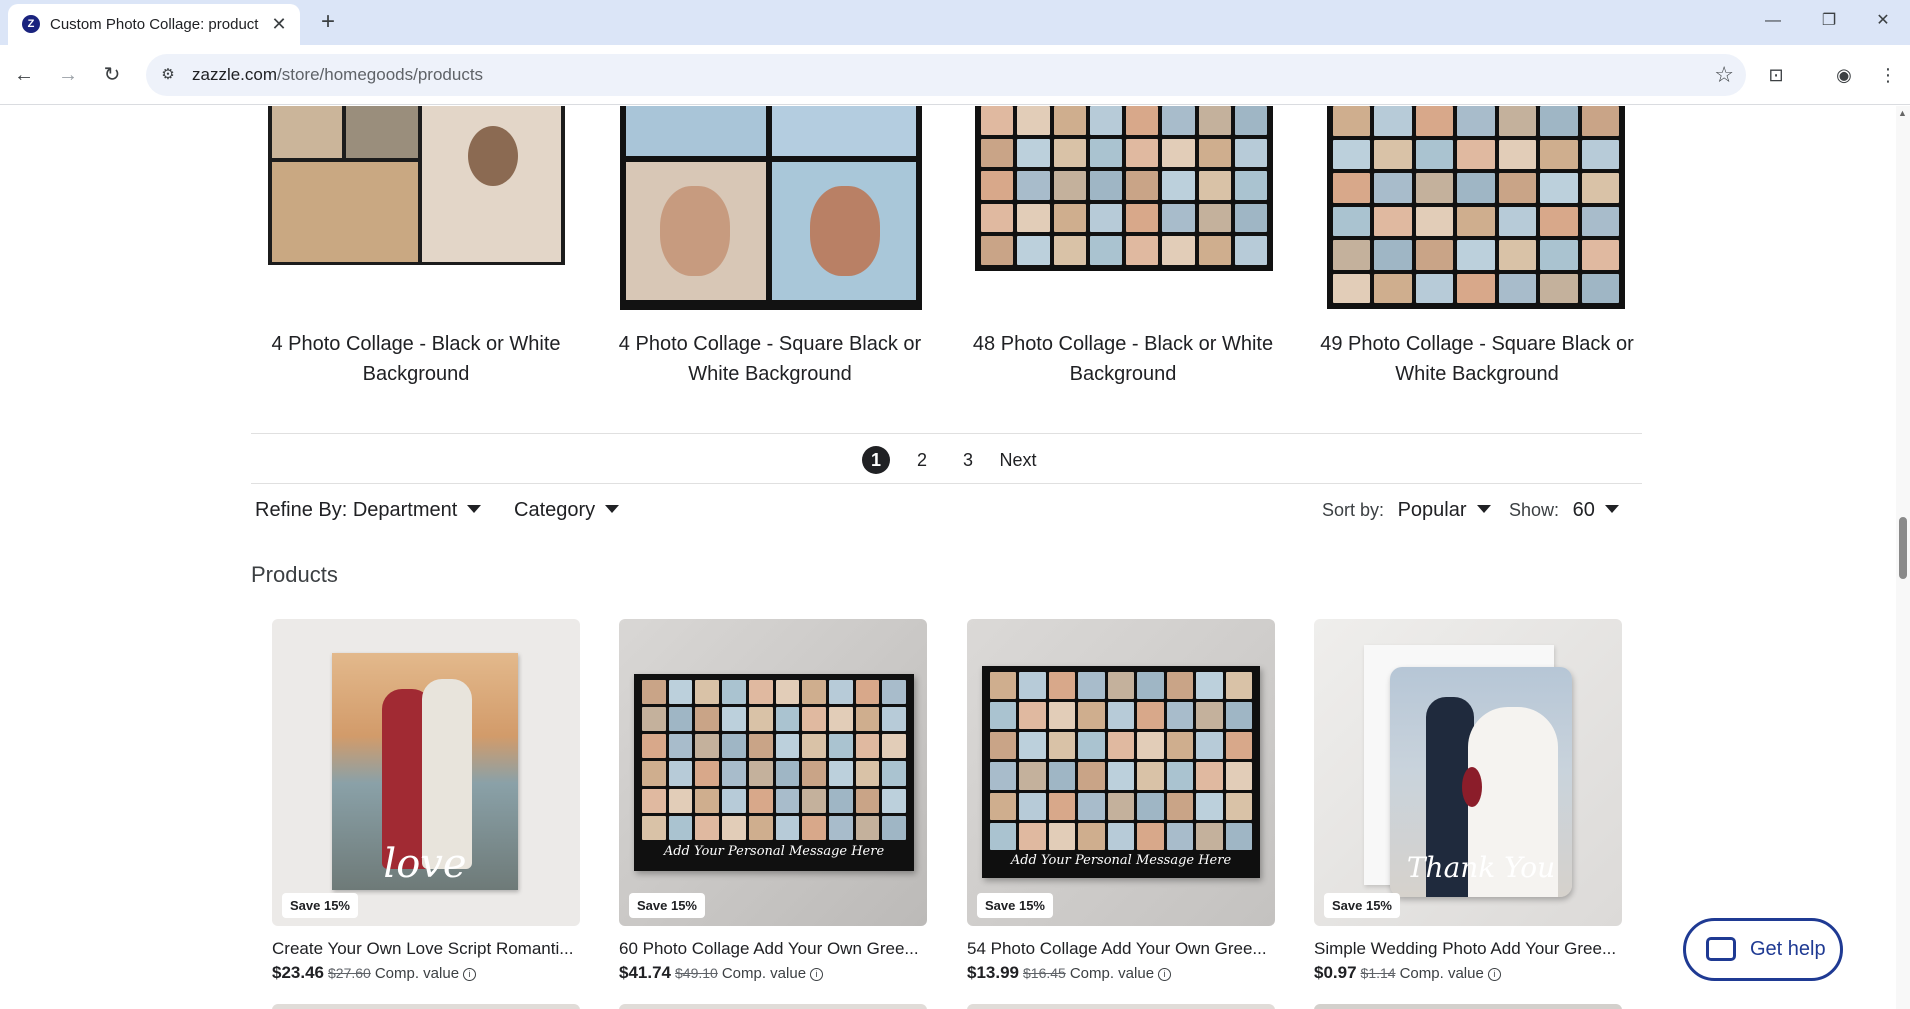 This screenshot has width=1910, height=1009. I want to click on page-1-button: 1, so click(876, 460).